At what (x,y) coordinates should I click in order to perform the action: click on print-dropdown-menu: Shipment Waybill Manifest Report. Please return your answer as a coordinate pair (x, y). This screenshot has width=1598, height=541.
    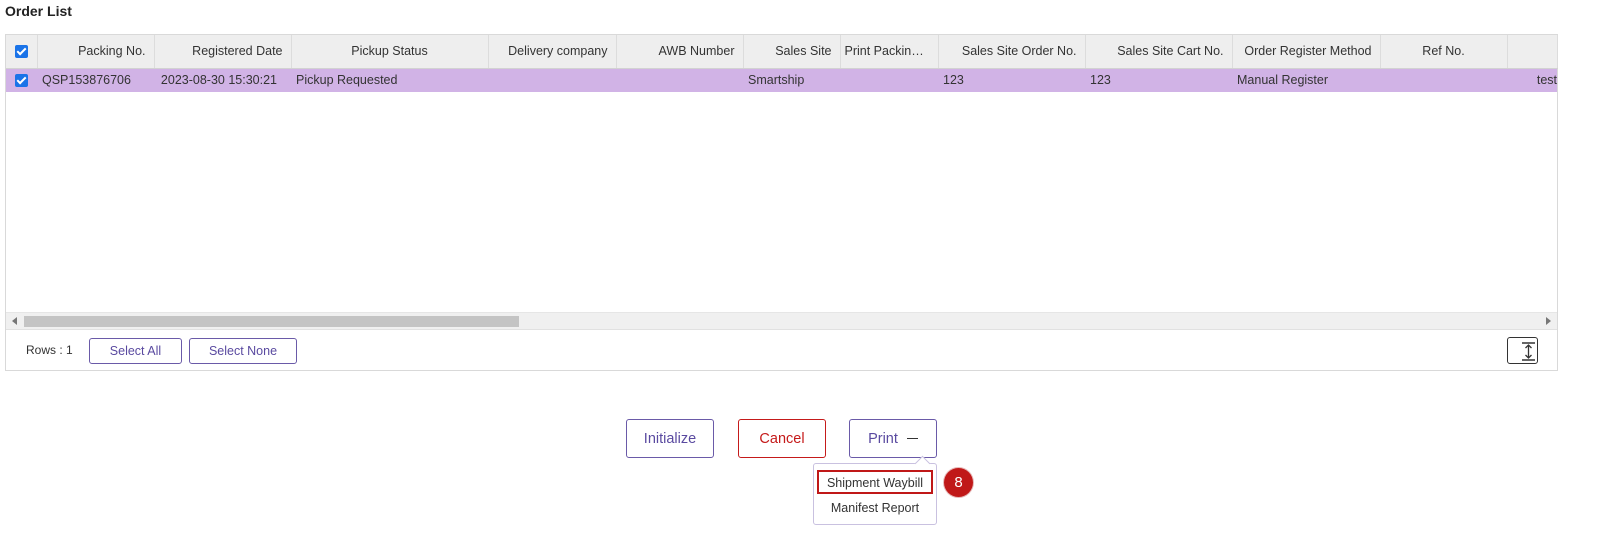
    Looking at the image, I should click on (875, 490).